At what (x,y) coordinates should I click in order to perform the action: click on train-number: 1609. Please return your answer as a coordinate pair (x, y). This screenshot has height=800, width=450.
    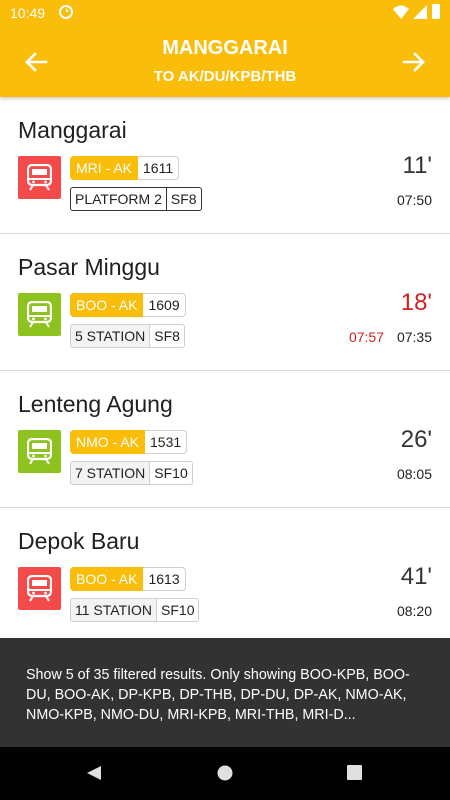
    Looking at the image, I should click on (164, 305).